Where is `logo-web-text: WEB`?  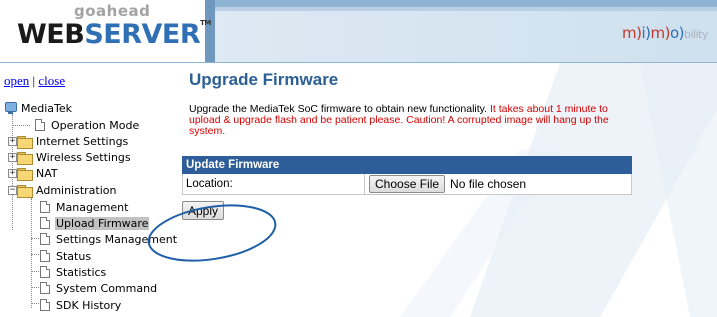 logo-web-text: WEB is located at coordinates (51, 34).